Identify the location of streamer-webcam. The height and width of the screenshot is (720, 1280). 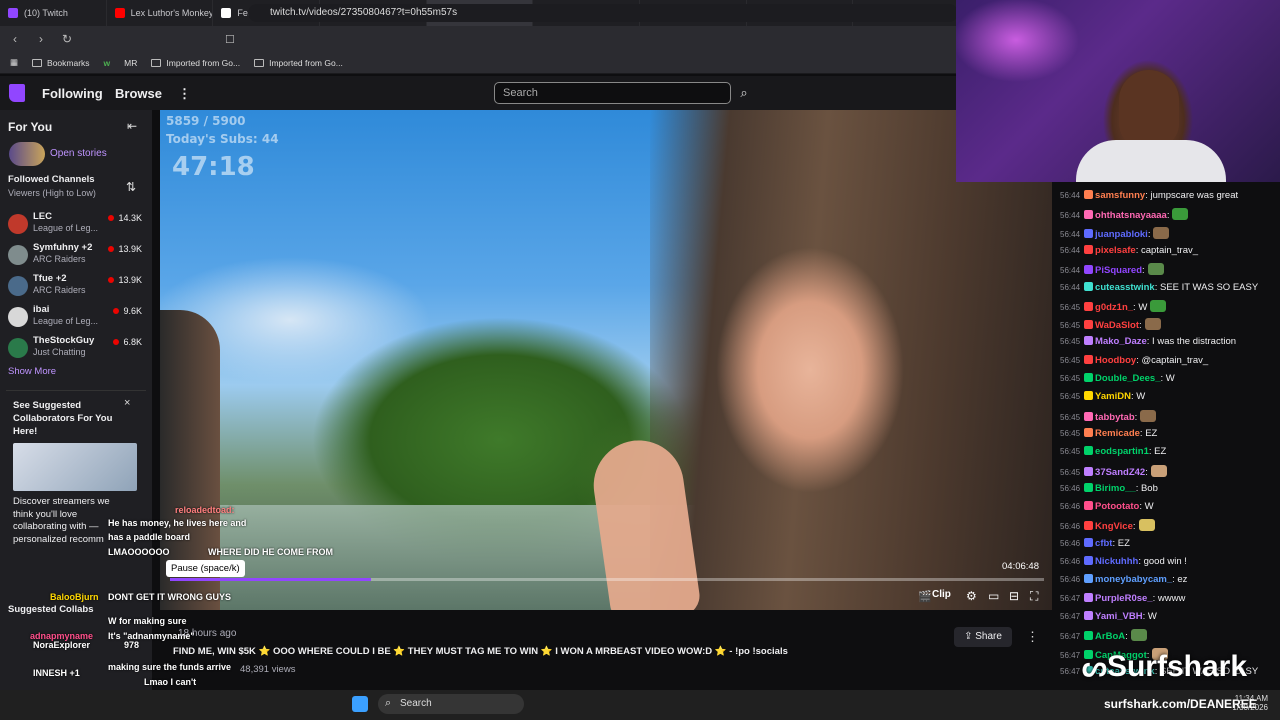
(1118, 91).